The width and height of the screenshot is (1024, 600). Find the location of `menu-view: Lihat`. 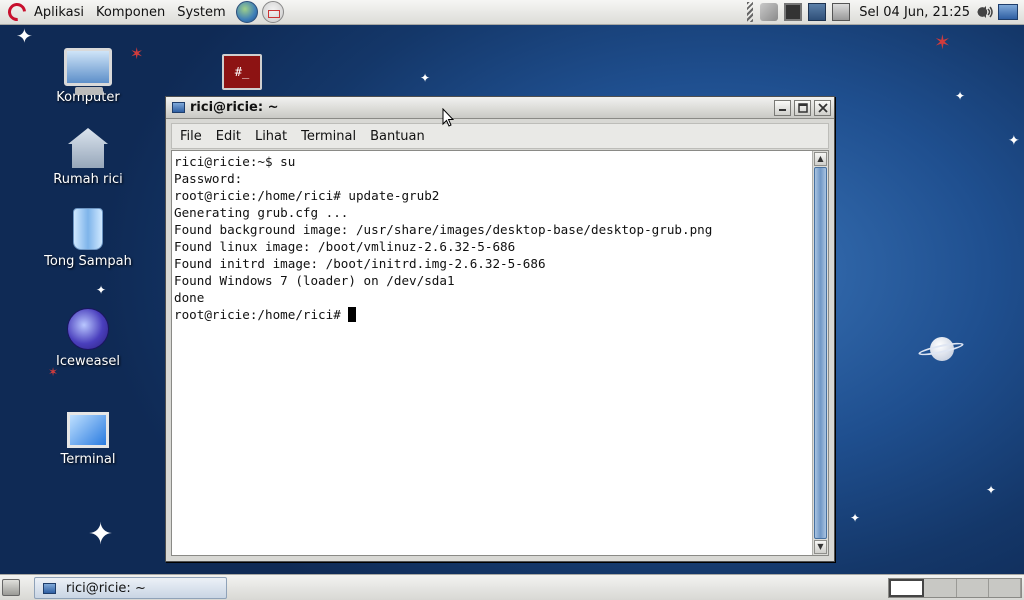

menu-view: Lihat is located at coordinates (270, 136).